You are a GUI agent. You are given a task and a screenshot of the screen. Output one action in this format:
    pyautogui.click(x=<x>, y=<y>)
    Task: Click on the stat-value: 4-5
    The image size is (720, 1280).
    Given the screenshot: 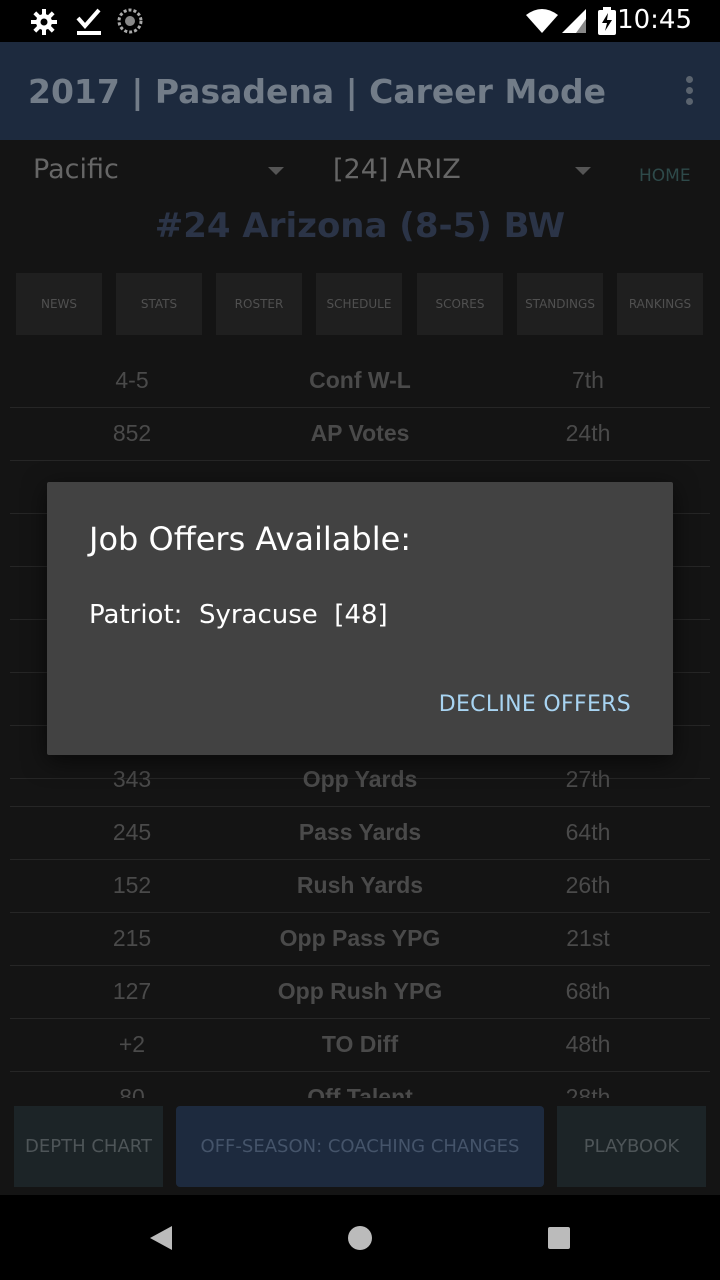 What is the action you would take?
    pyautogui.click(x=132, y=380)
    